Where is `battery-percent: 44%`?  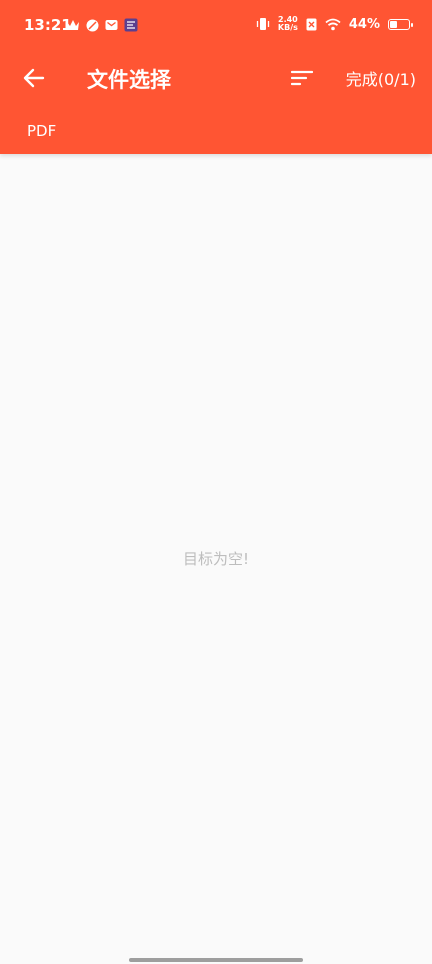 battery-percent: 44% is located at coordinates (364, 24).